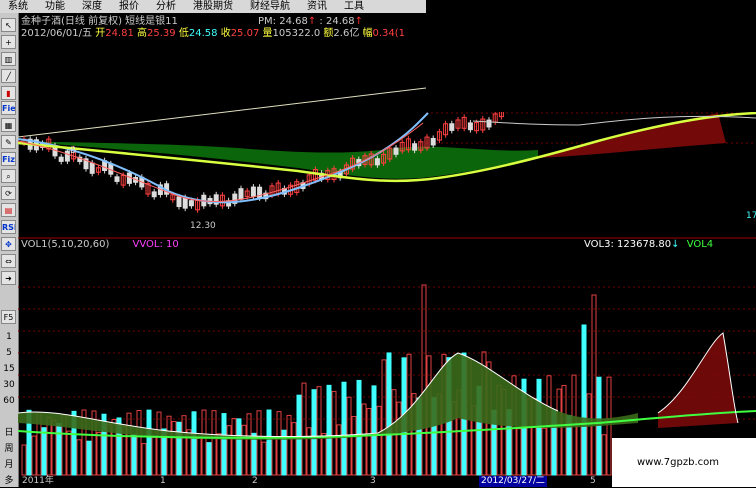 The image size is (756, 488). I want to click on menu-item-tools: 工具, so click(354, 6).